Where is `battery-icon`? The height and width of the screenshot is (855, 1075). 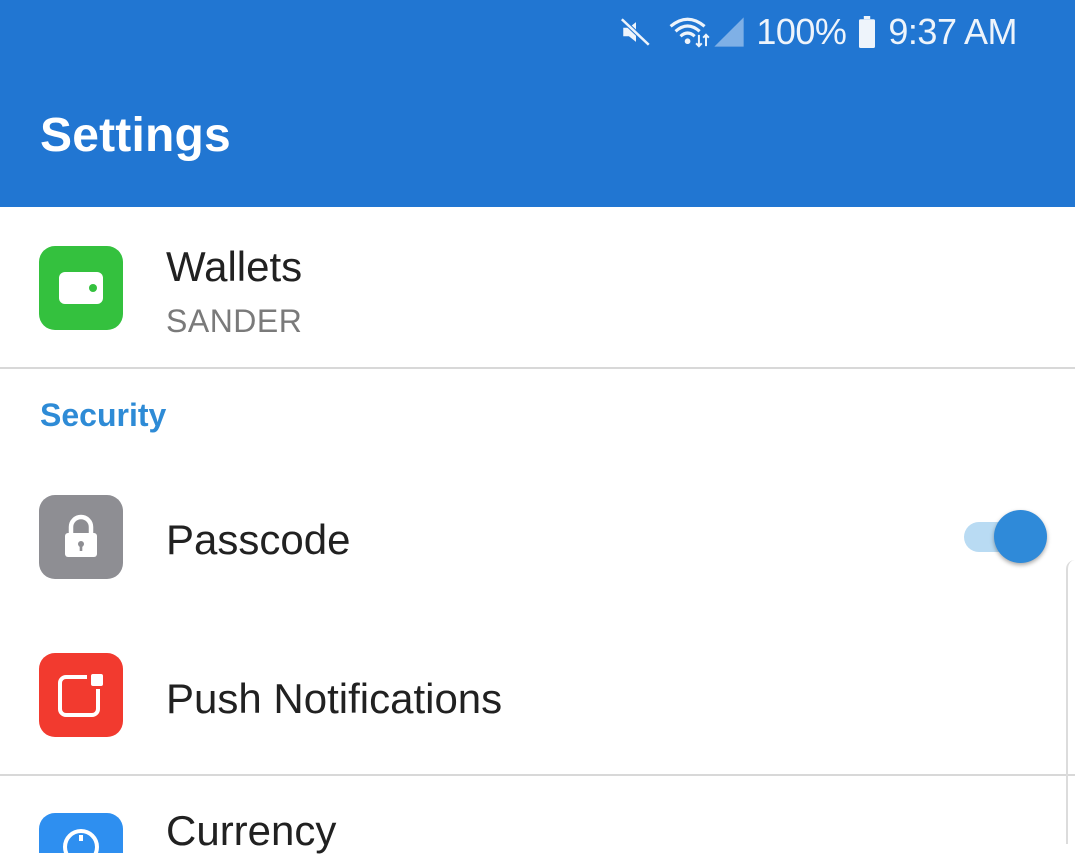
battery-icon is located at coordinates (867, 32).